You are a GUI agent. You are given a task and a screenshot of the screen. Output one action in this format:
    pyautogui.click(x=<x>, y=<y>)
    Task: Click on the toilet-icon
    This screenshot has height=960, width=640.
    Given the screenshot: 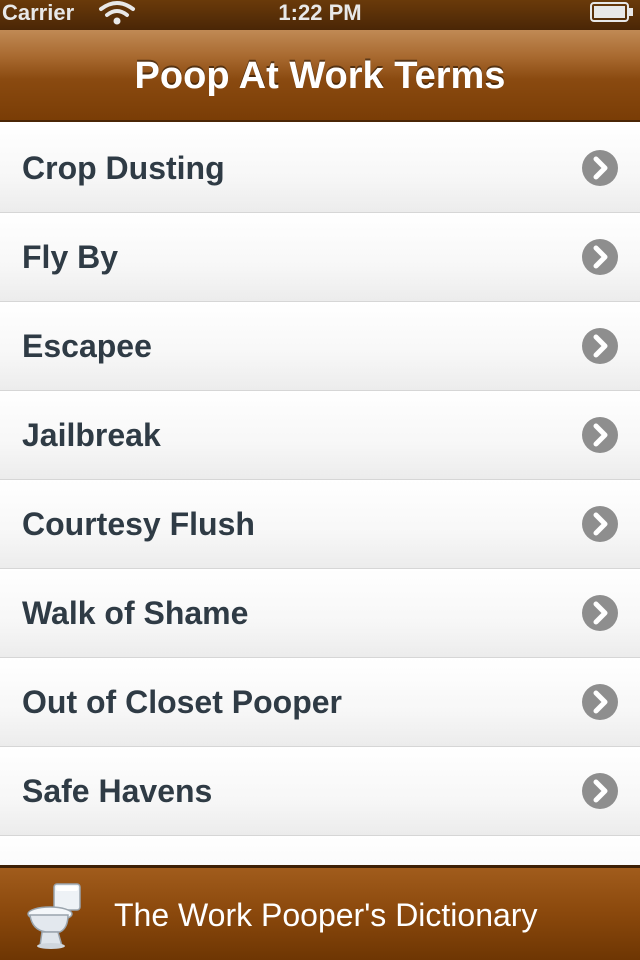 What is the action you would take?
    pyautogui.click(x=54, y=916)
    